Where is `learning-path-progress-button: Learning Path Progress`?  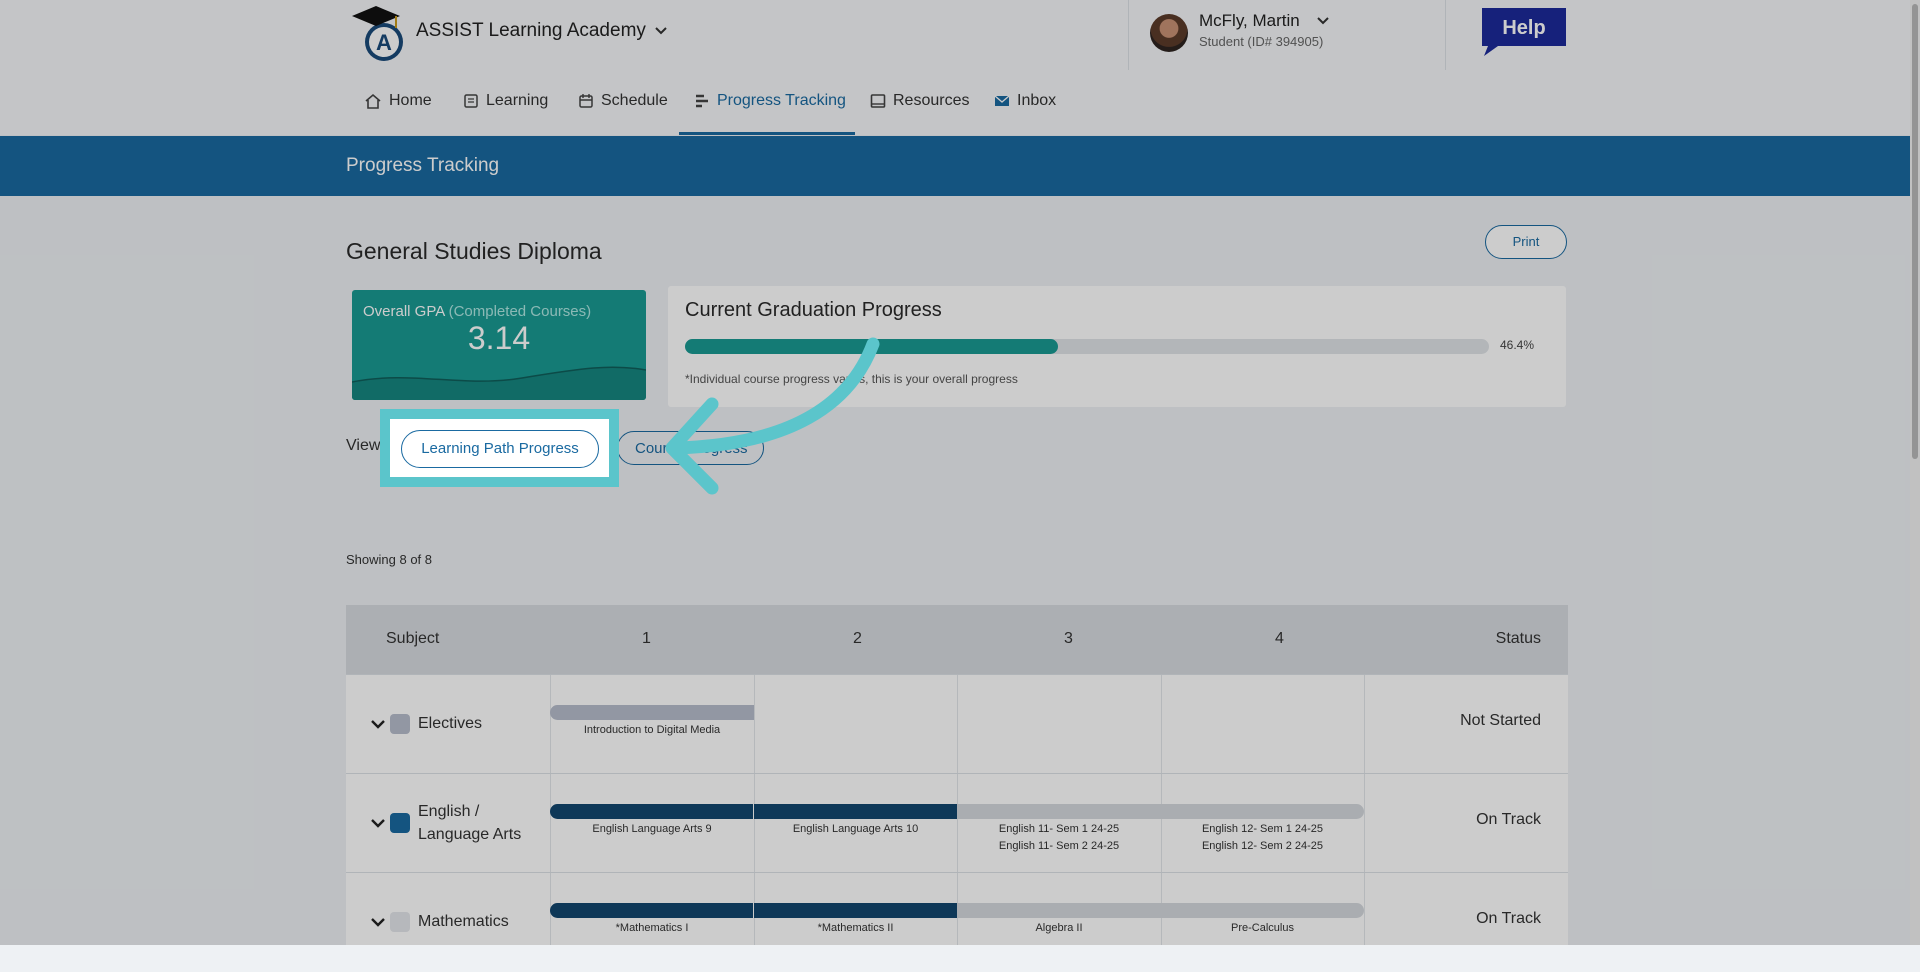
learning-path-progress-button: Learning Path Progress is located at coordinates (500, 449).